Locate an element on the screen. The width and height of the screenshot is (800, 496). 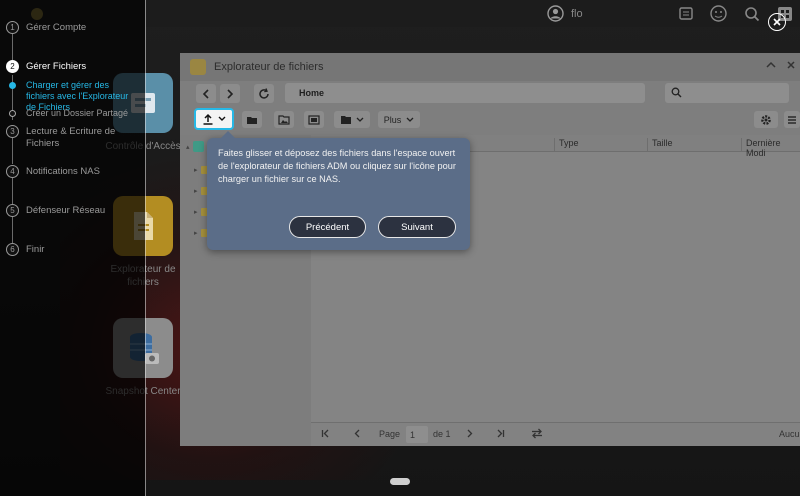
wizard-step-2: 2 Gérer Fichiers is located at coordinates (72, 66).